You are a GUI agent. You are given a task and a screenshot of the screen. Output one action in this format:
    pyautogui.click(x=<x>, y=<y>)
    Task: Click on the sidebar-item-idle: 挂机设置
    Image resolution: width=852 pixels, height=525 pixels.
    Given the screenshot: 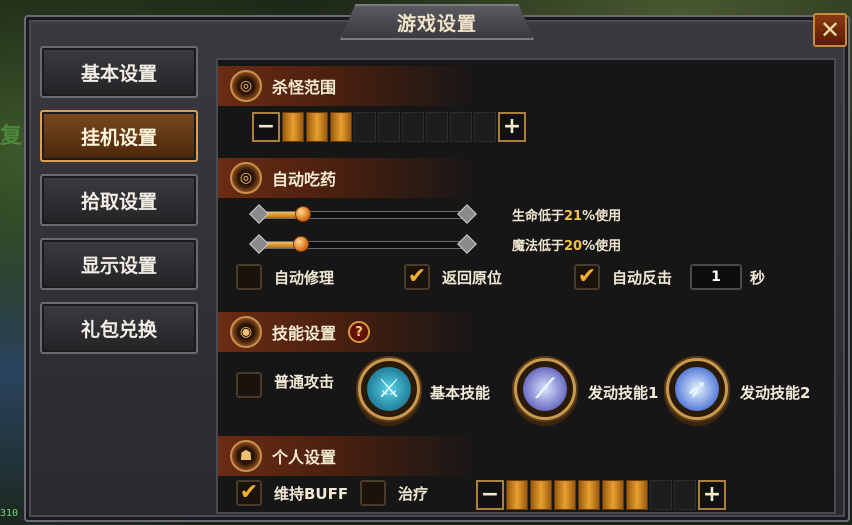 What is the action you would take?
    pyautogui.click(x=119, y=136)
    